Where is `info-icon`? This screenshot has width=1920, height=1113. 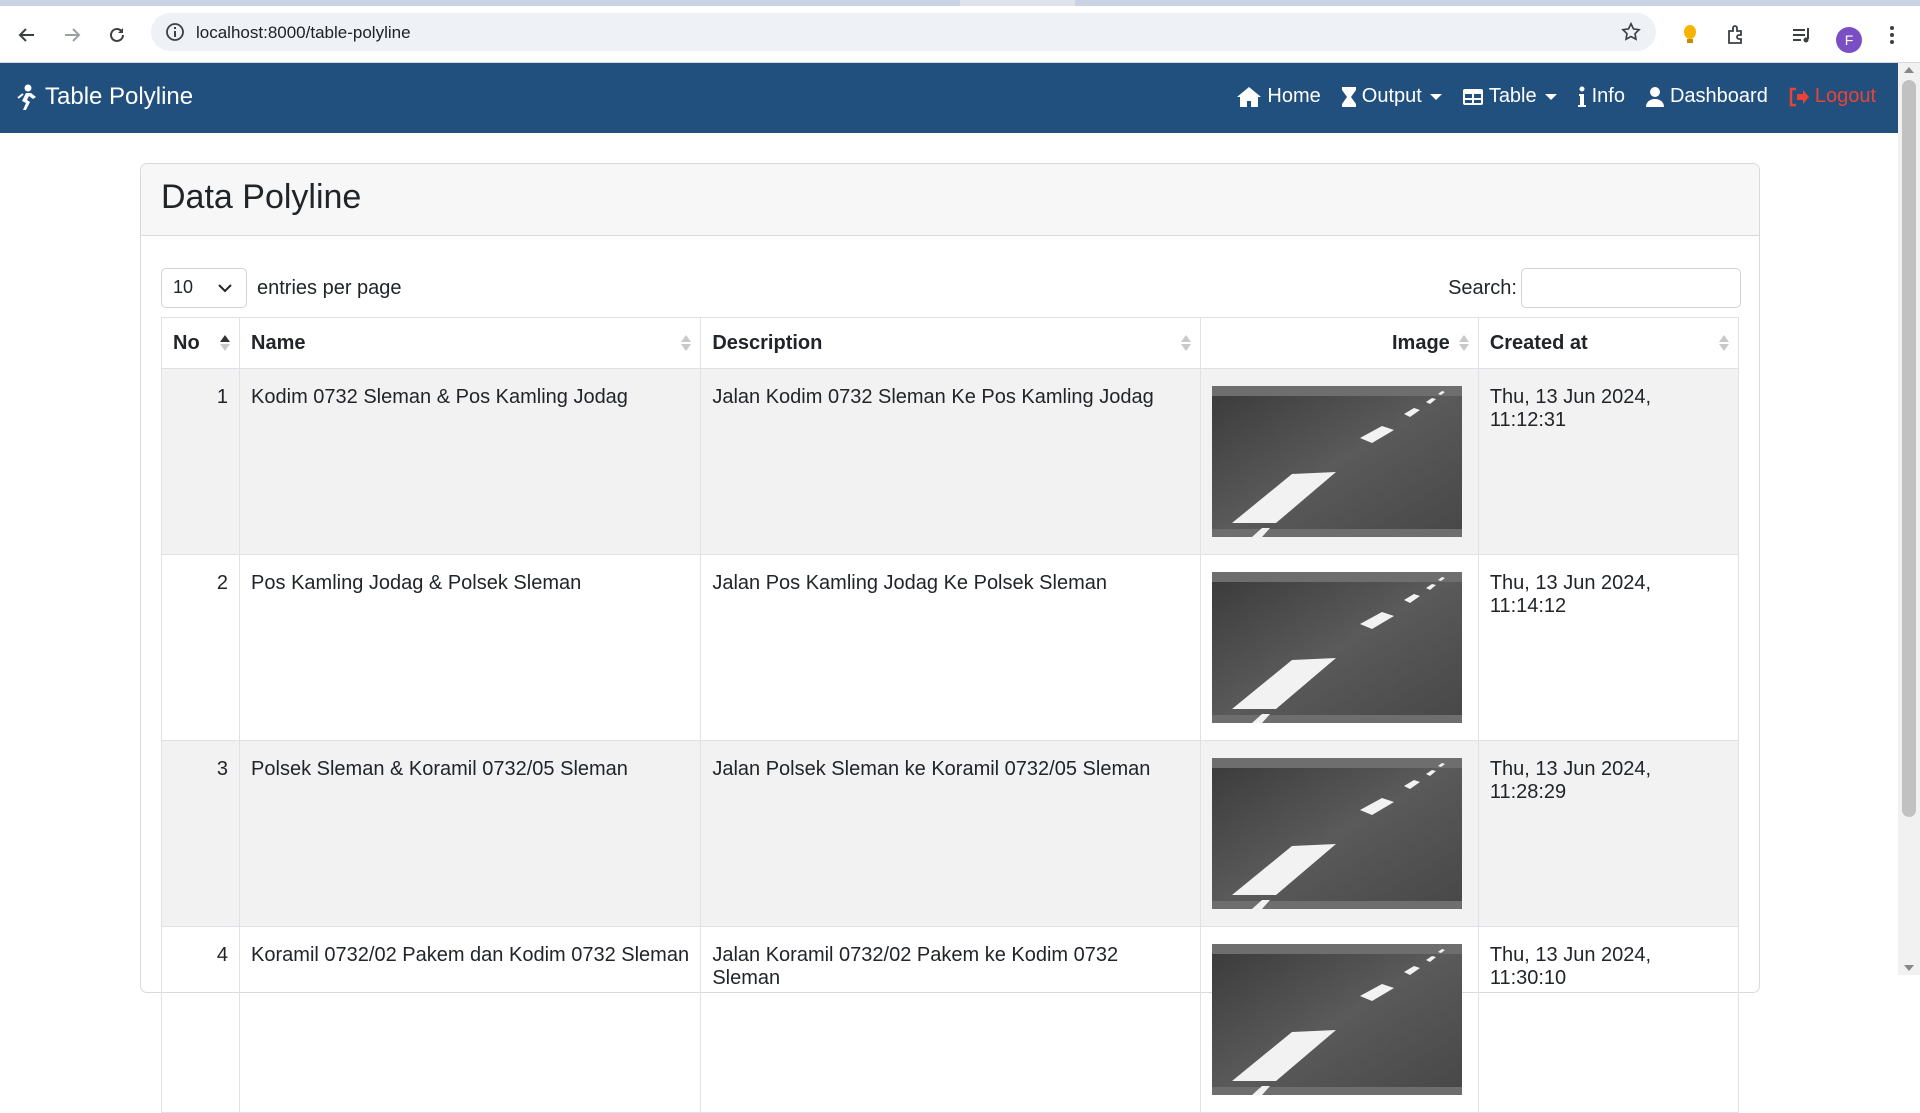 info-icon is located at coordinates (1581, 96).